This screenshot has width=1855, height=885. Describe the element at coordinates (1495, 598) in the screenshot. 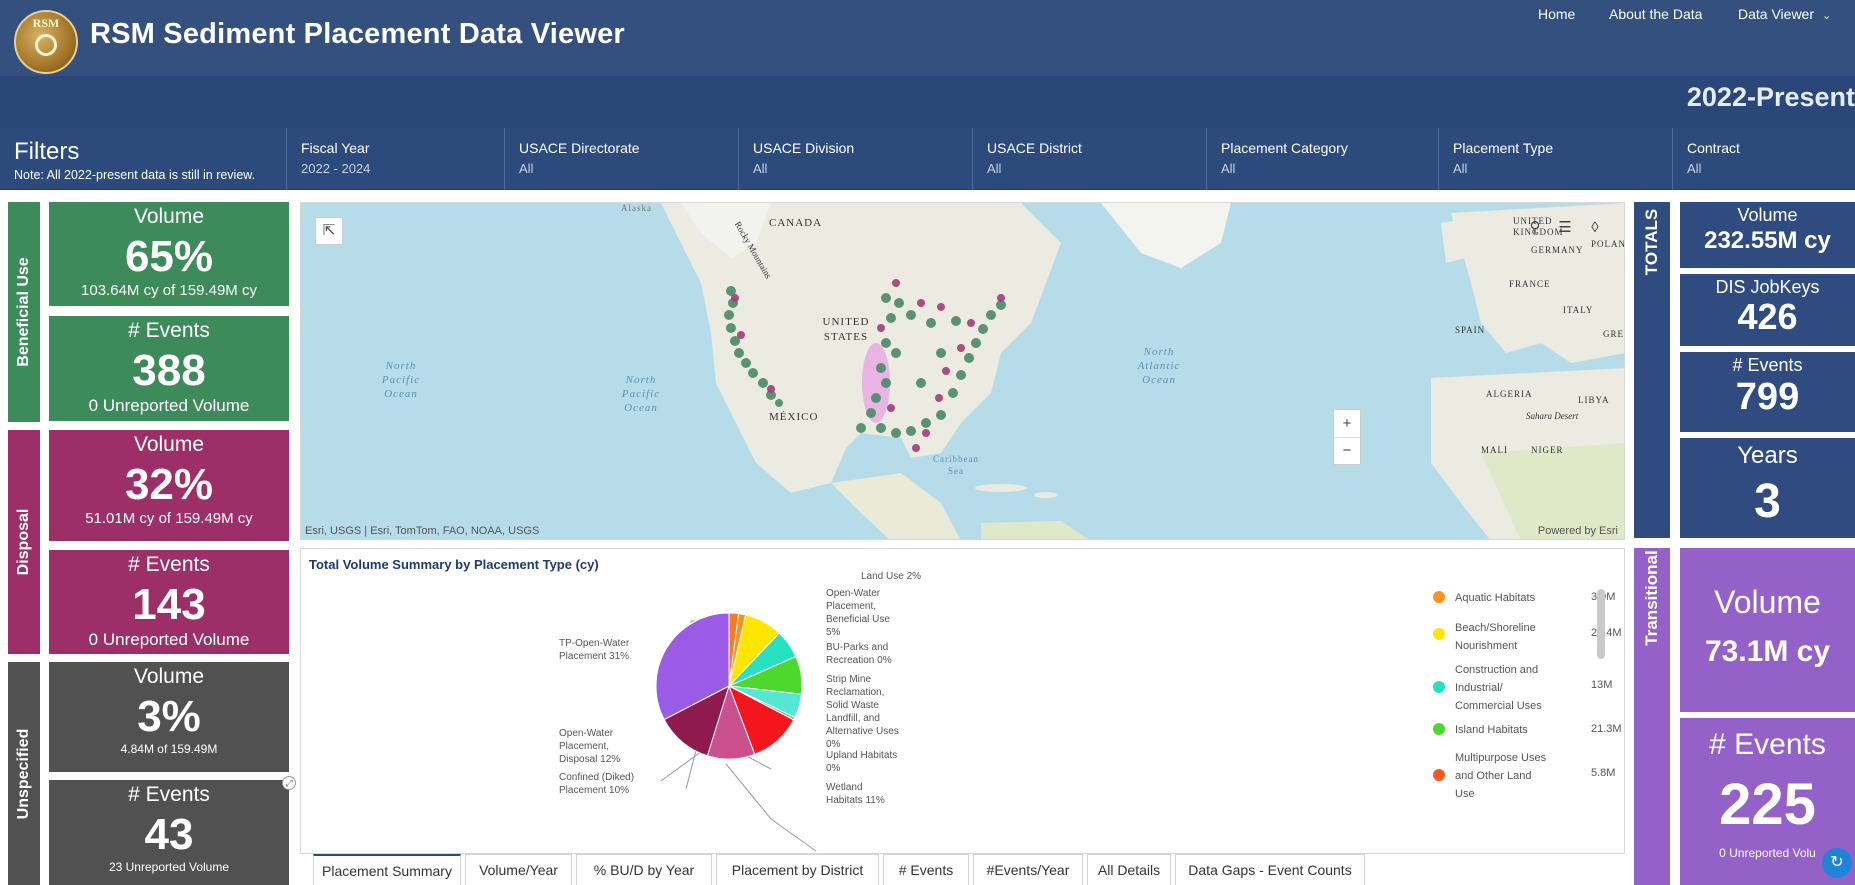

I see `legend-label: Aquatic Habitats` at that location.